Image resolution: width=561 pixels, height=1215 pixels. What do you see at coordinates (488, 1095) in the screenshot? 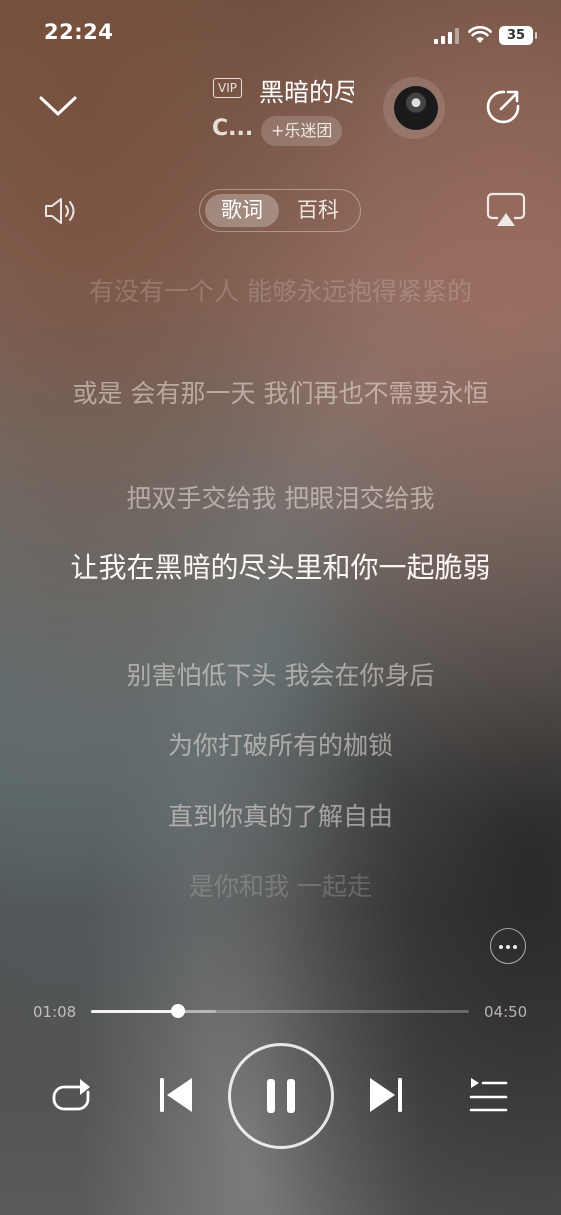
I see `playlist-icon` at bounding box center [488, 1095].